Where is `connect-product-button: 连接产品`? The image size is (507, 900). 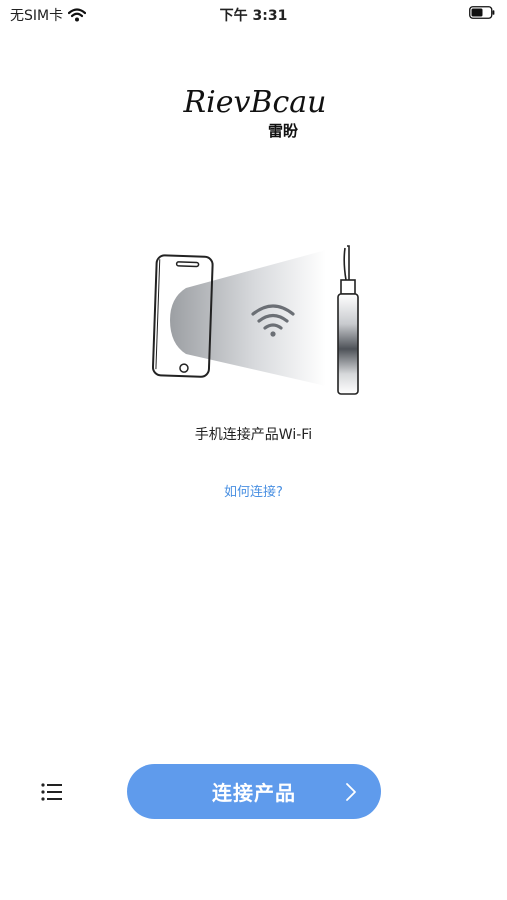 connect-product-button: 连接产品 is located at coordinates (254, 791).